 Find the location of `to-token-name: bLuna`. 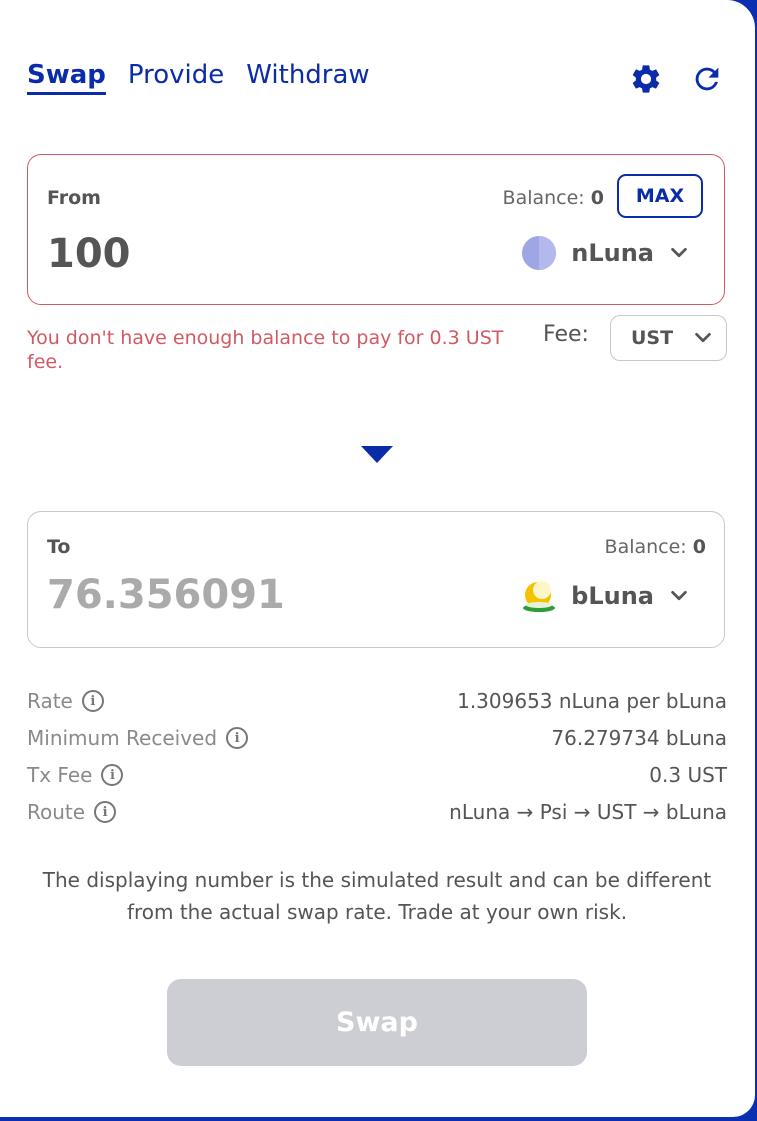

to-token-name: bLuna is located at coordinates (612, 596).